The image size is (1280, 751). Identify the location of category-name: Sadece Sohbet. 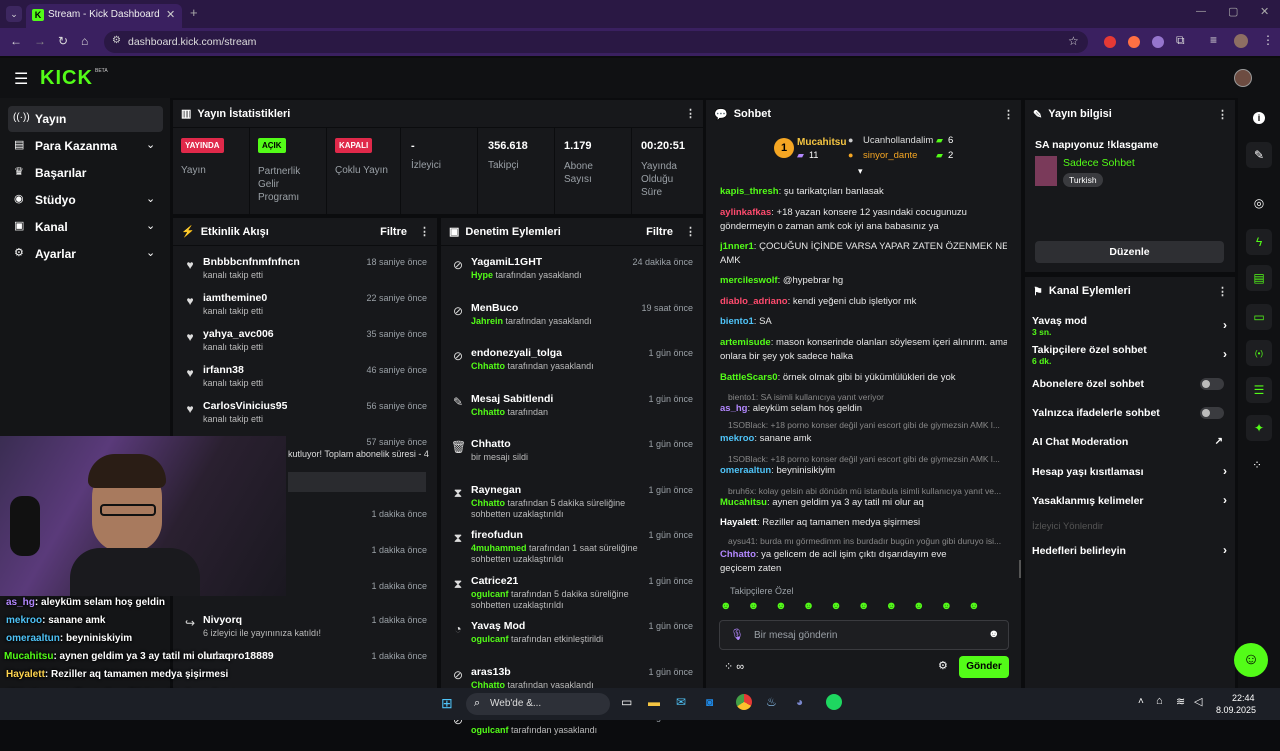
(1099, 163).